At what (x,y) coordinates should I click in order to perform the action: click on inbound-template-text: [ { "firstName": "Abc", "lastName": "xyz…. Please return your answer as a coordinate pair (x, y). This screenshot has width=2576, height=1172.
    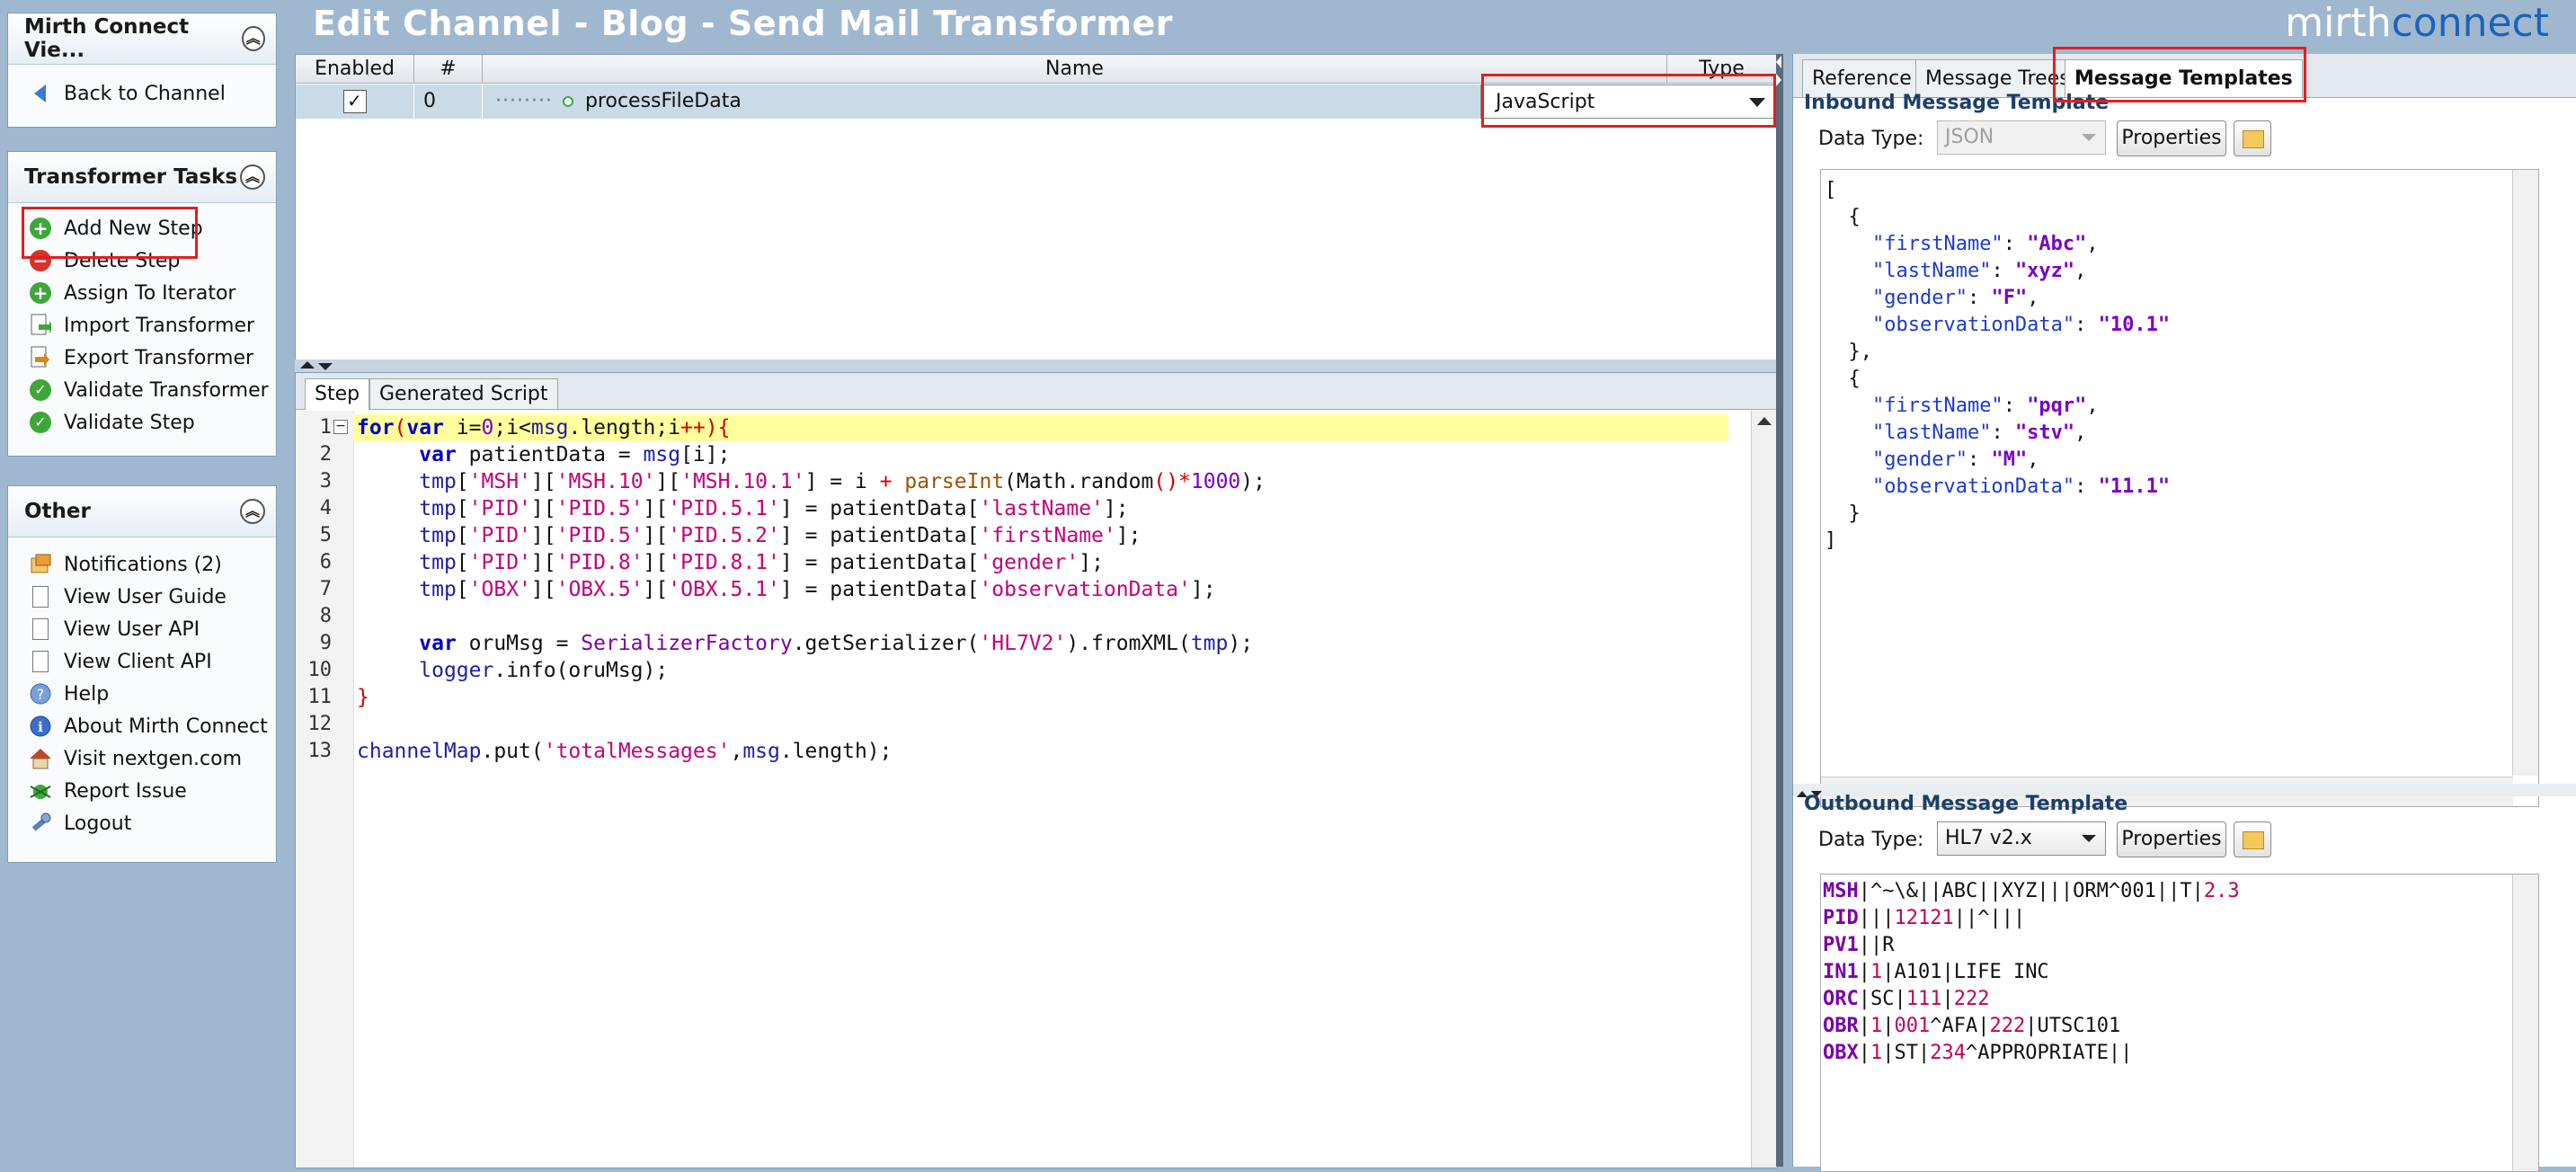
    Looking at the image, I should click on (1998, 365).